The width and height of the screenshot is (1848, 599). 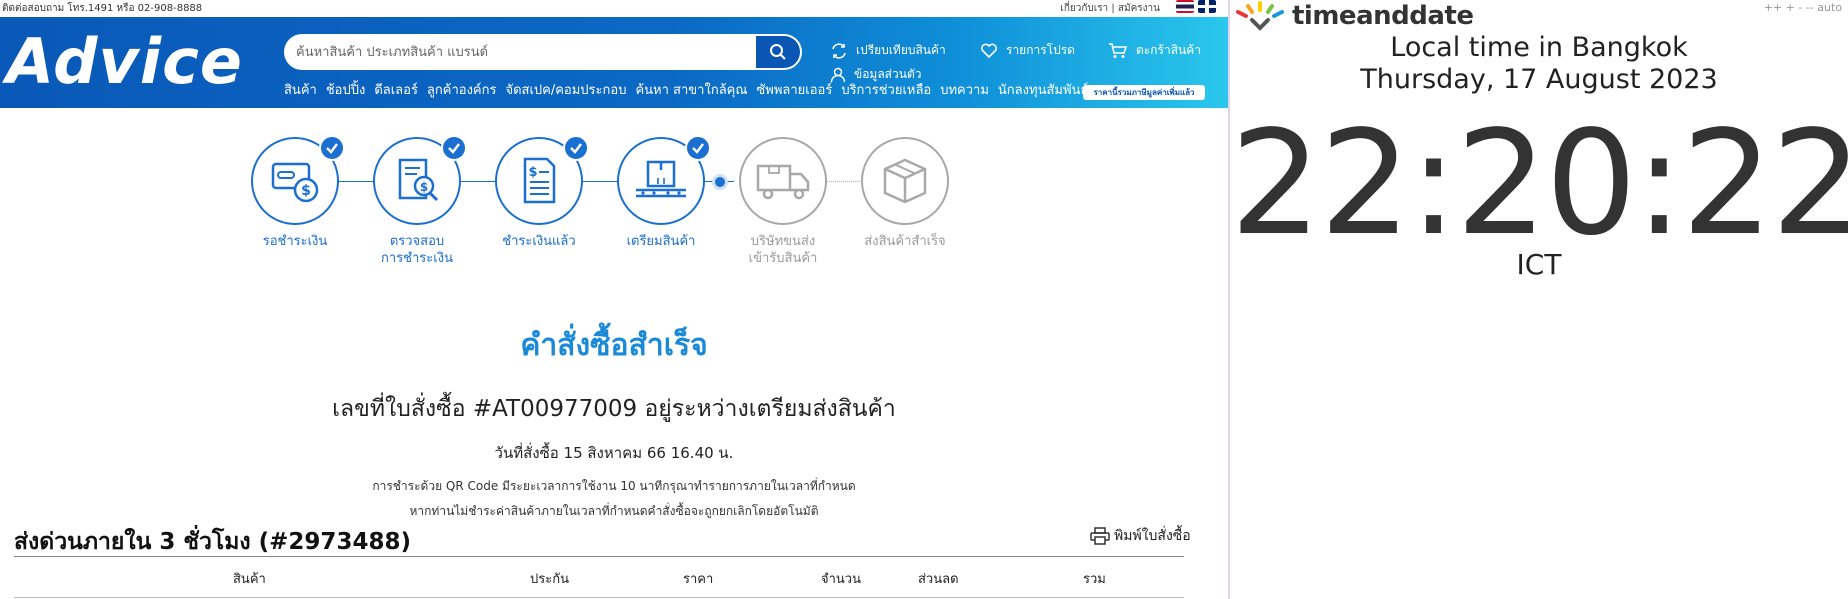 I want to click on location-title: Local time in Bangkok, so click(x=1539, y=47).